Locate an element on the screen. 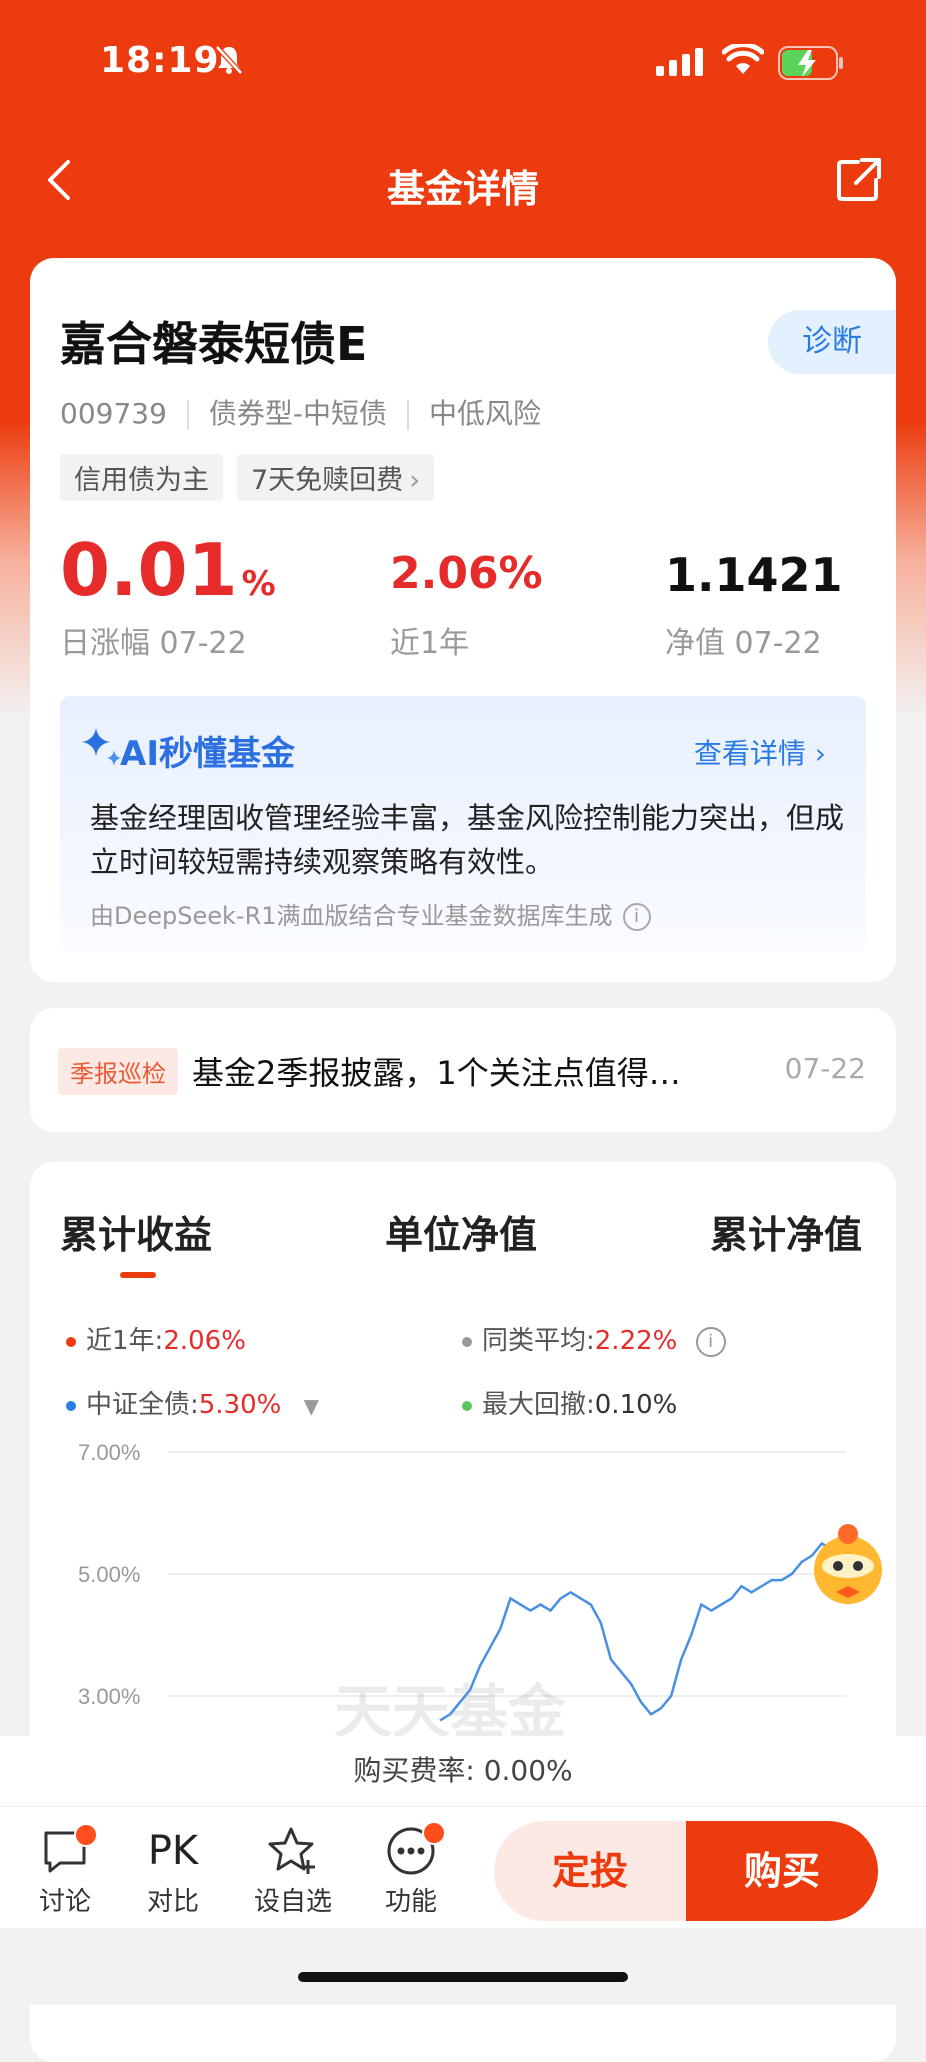 This screenshot has height=2062, width=926. compare-label: 对比 is located at coordinates (172, 1902).